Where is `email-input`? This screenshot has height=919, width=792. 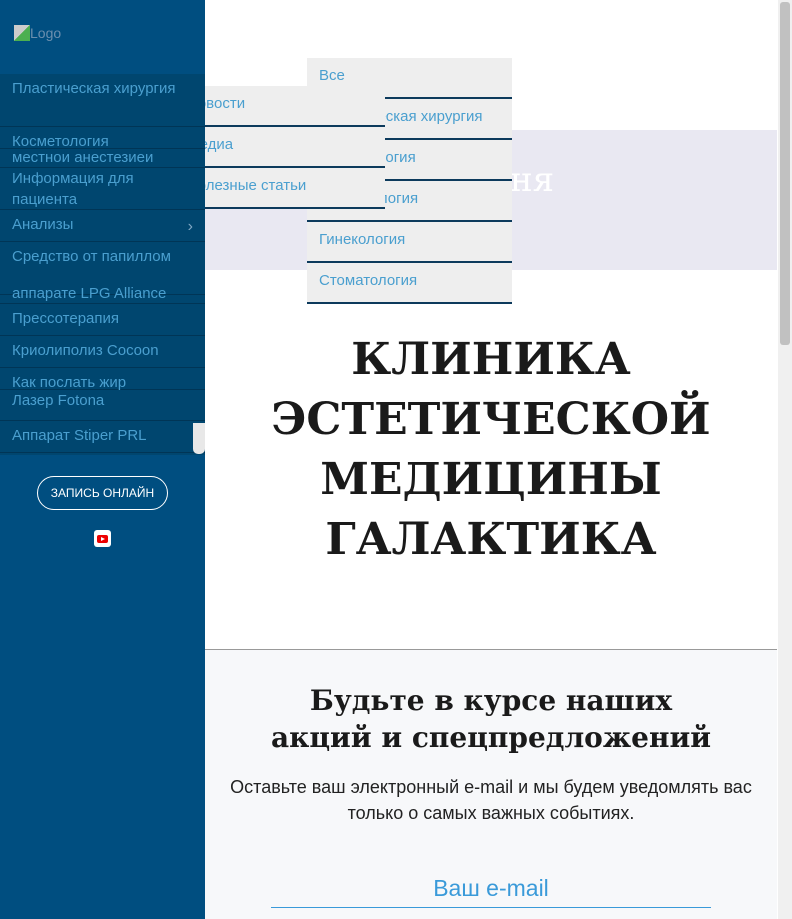
email-input is located at coordinates (491, 889).